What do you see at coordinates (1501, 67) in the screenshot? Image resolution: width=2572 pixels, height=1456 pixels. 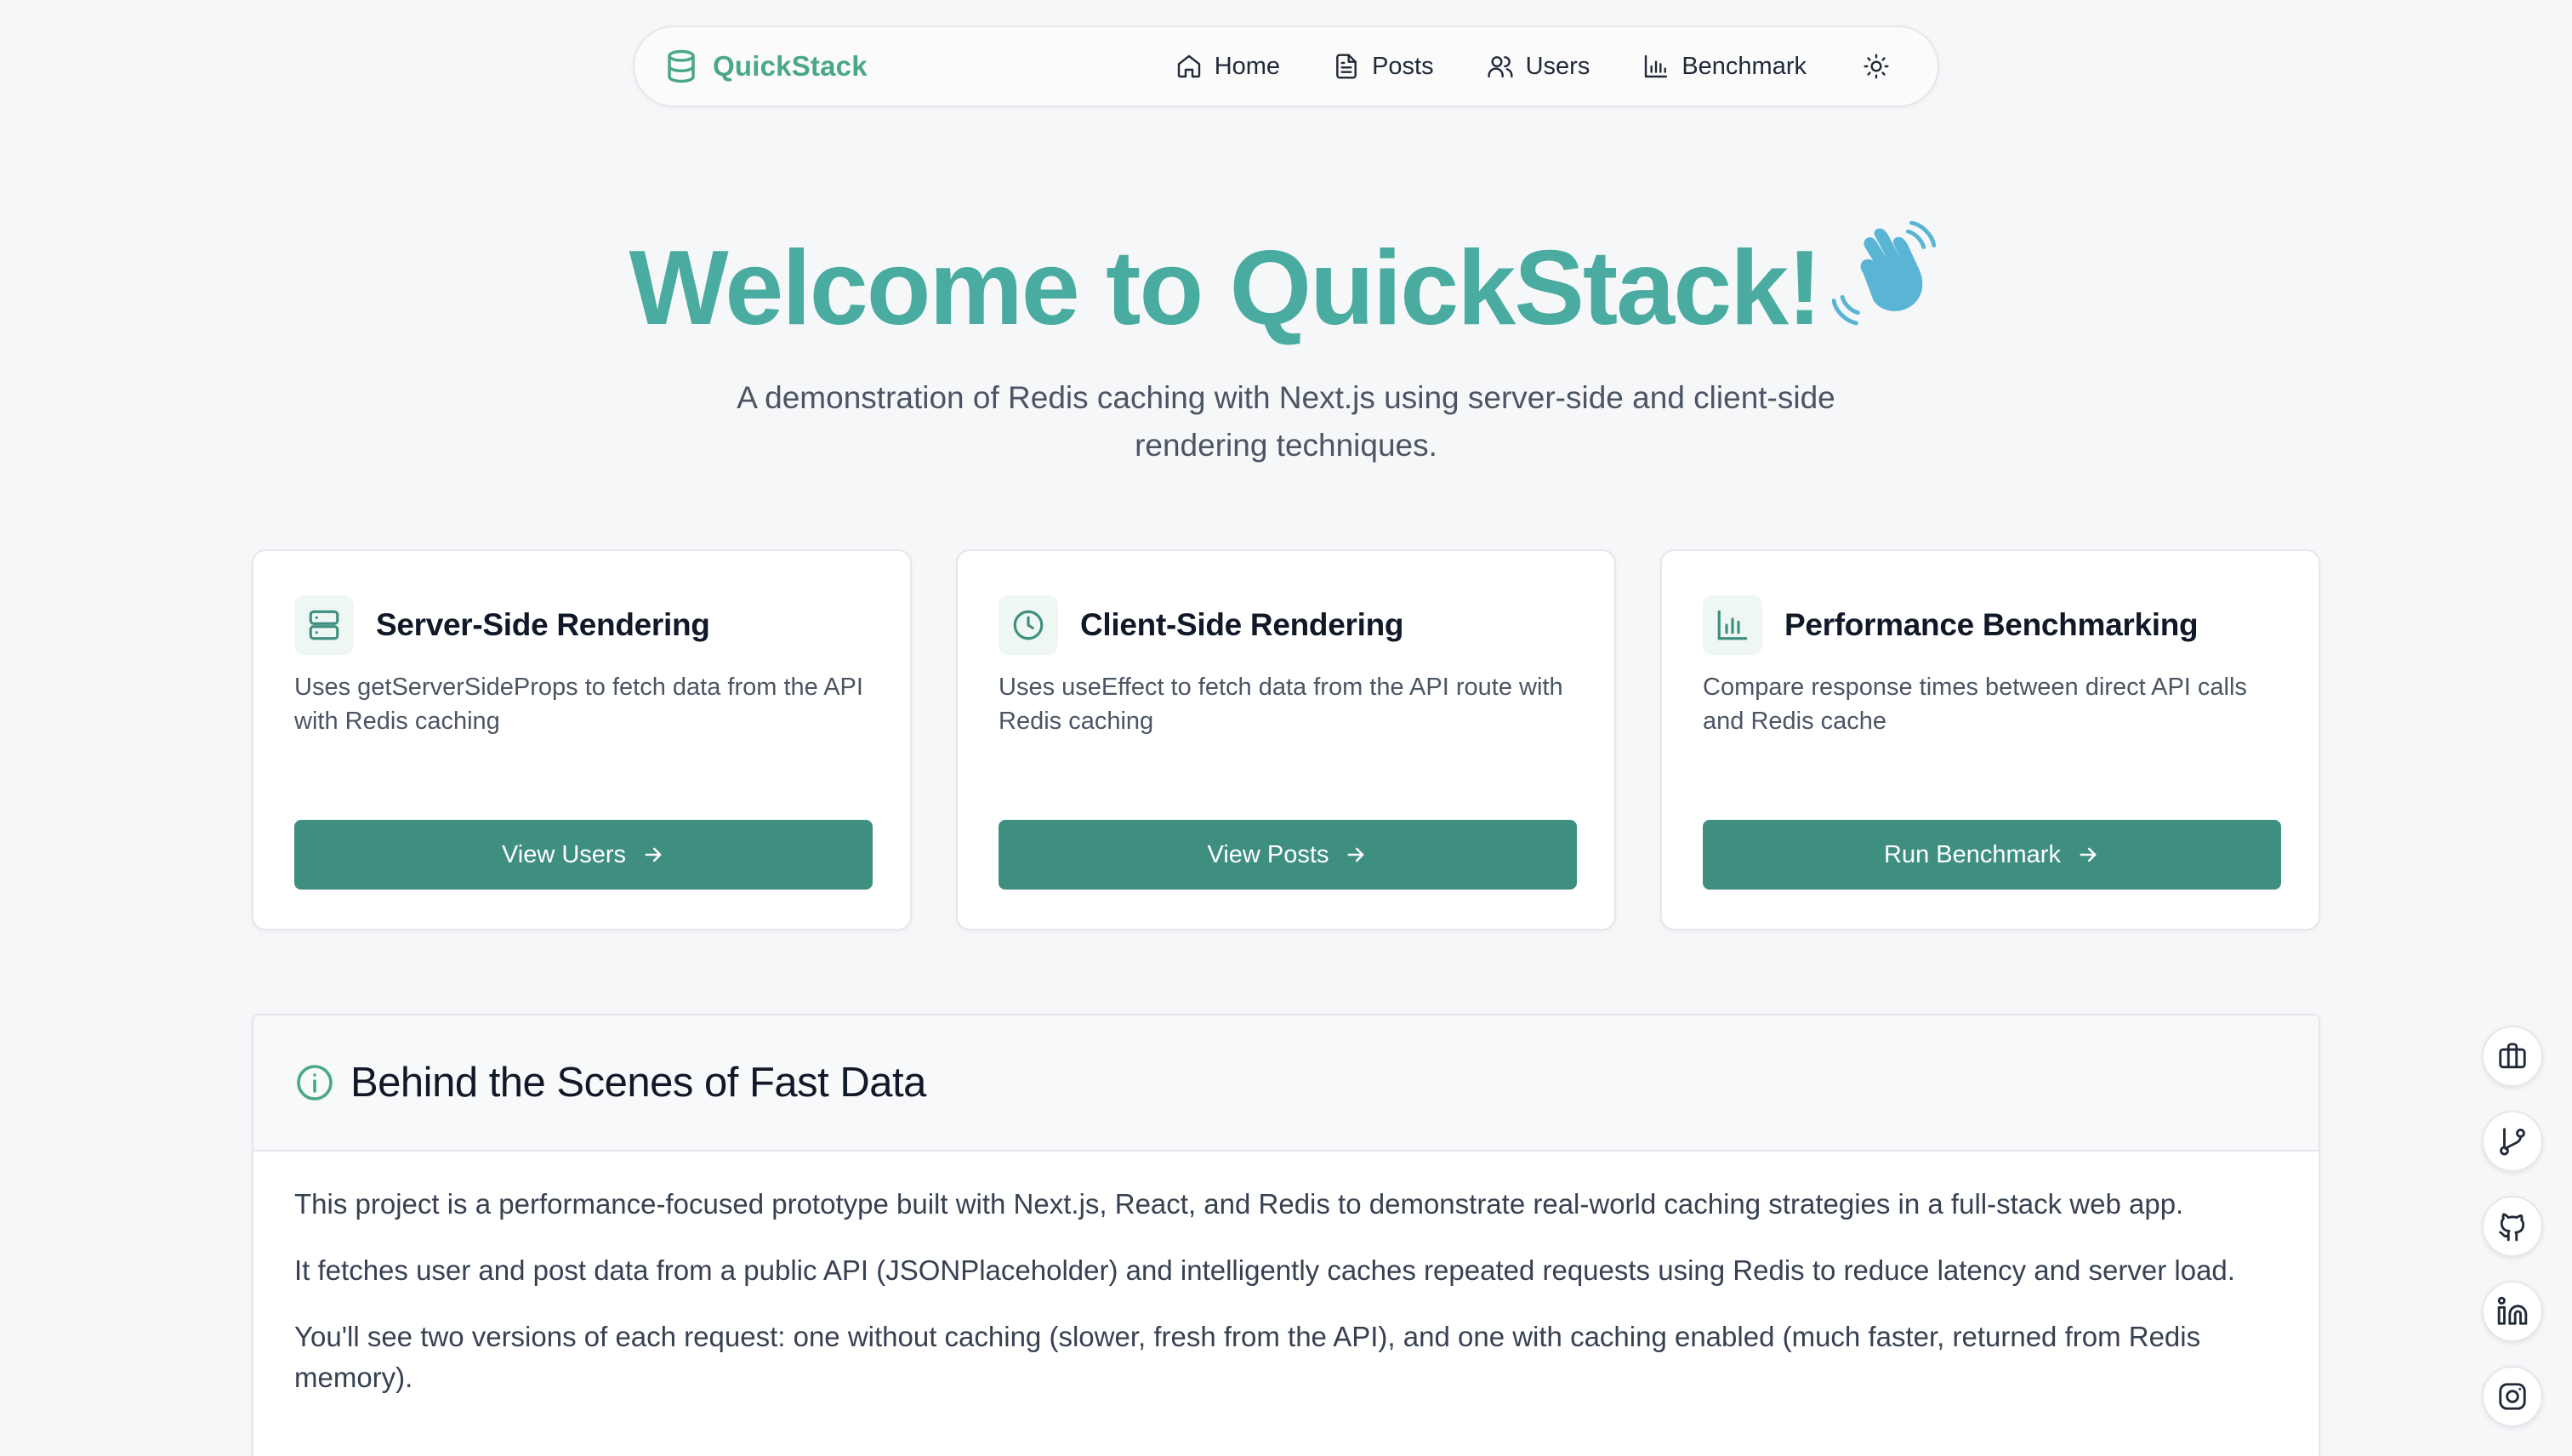 I see `users-icon` at bounding box center [1501, 67].